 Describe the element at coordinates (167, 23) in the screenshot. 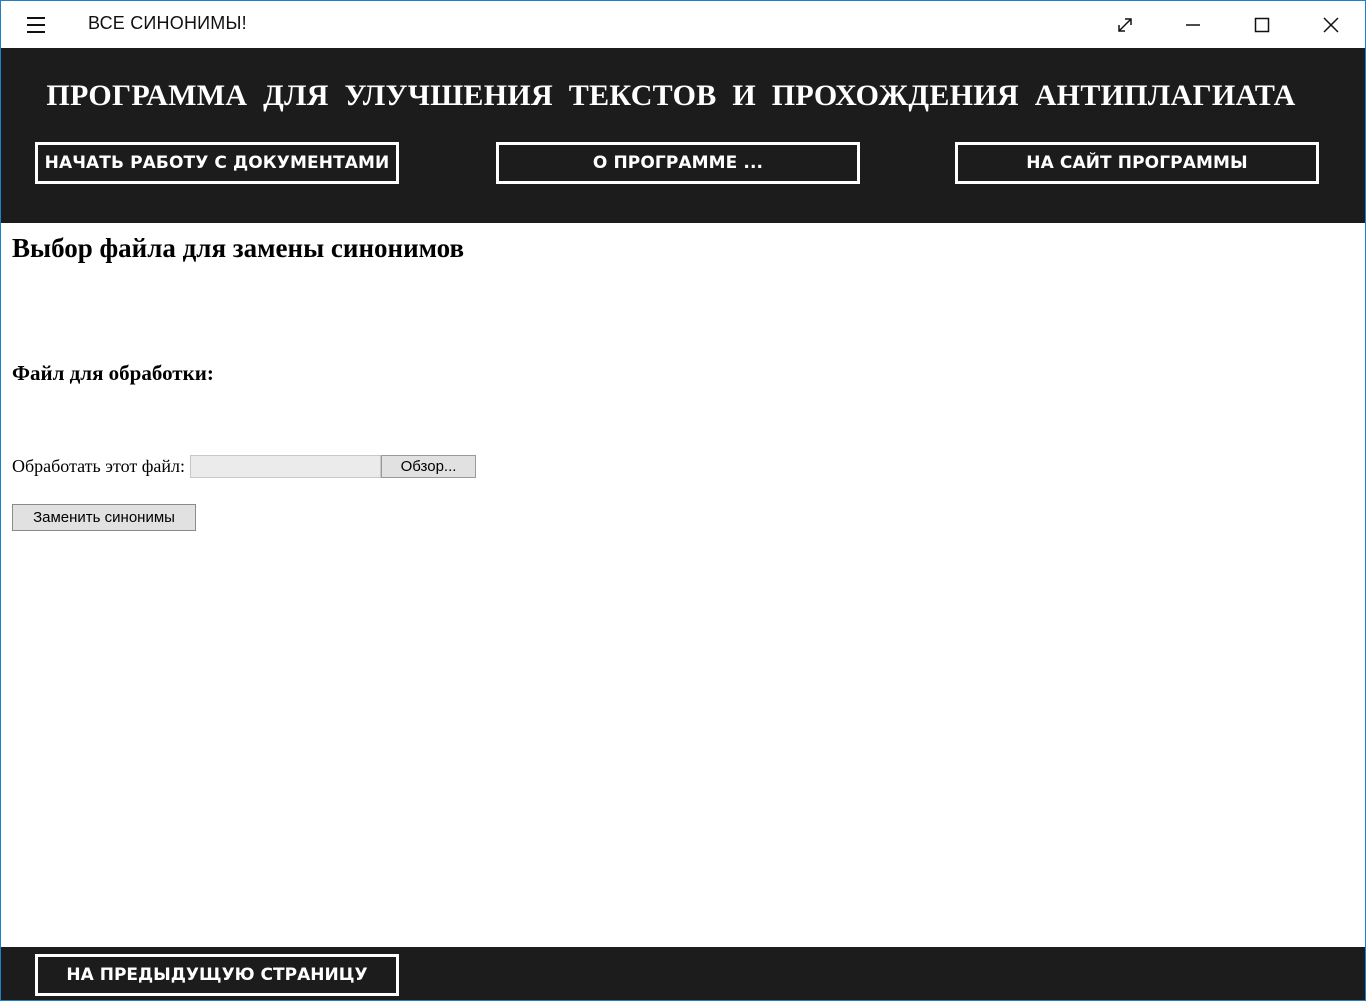

I see `window-title: ВСЕ СИНОНИМЫ!` at that location.